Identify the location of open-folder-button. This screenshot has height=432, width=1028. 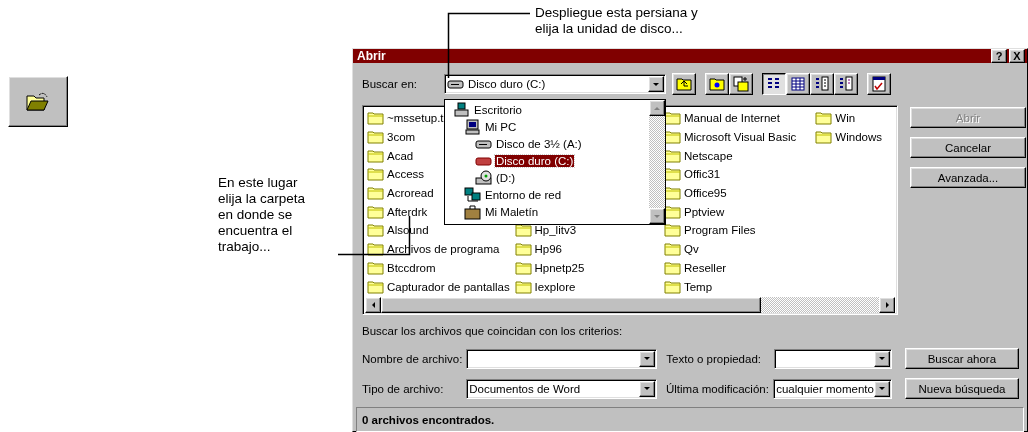
(38, 101).